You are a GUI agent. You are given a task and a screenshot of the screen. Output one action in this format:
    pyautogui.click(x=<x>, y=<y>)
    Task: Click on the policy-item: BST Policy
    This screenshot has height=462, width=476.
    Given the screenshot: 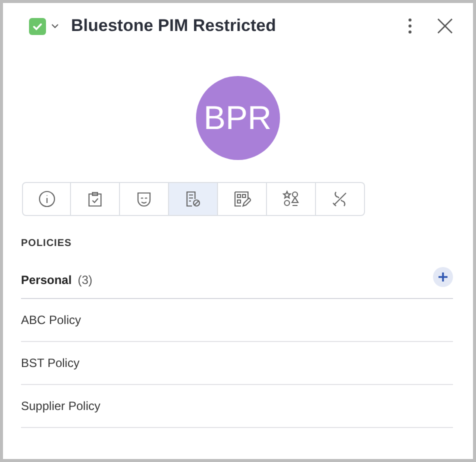 What is the action you would take?
    pyautogui.click(x=50, y=363)
    